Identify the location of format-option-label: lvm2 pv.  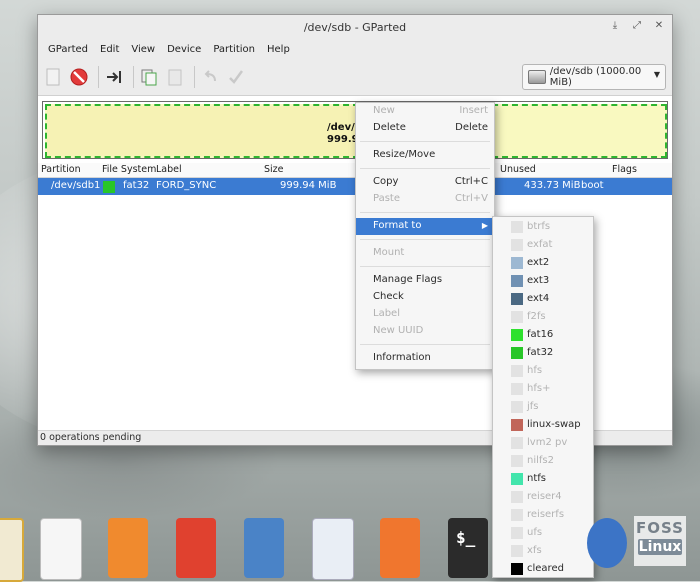
(547, 442).